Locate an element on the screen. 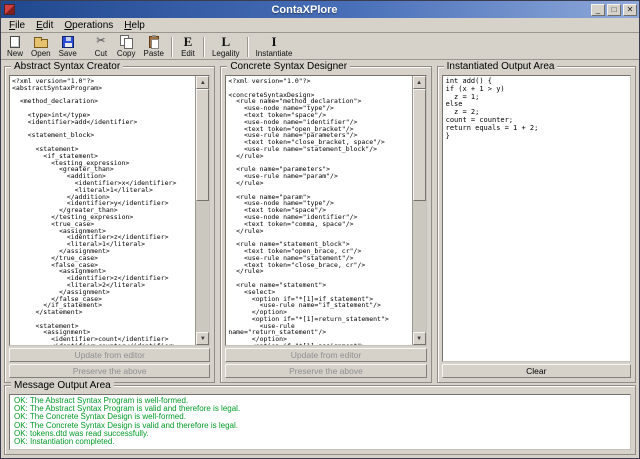 Image resolution: width=640 pixels, height=459 pixels. concrete-editor-scrollbar: ▲ ▼ is located at coordinates (418, 210).